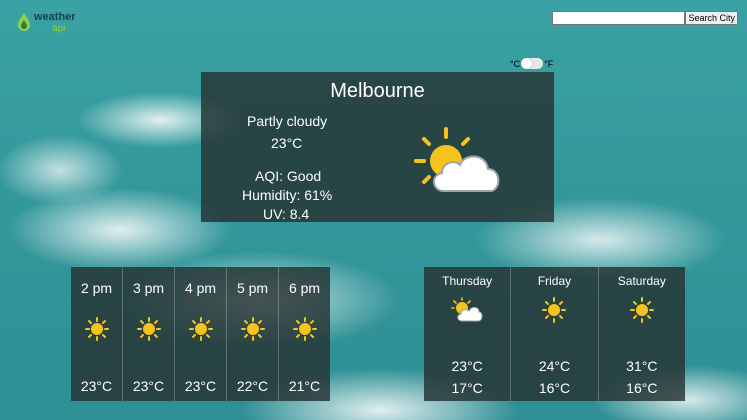 This screenshot has width=747, height=420. Describe the element at coordinates (287, 143) in the screenshot. I see `current-temperature: 23°C` at that location.